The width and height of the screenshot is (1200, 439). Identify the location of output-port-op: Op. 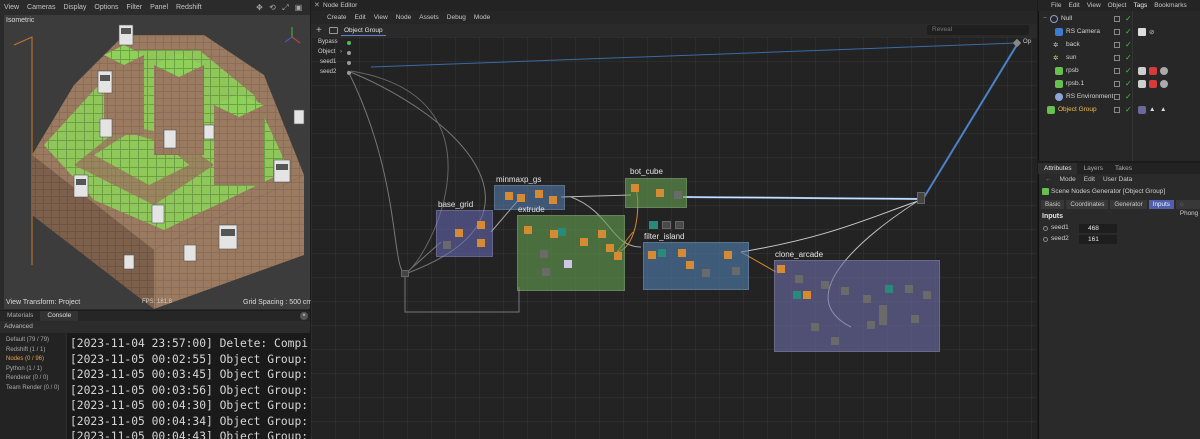
(1027, 42).